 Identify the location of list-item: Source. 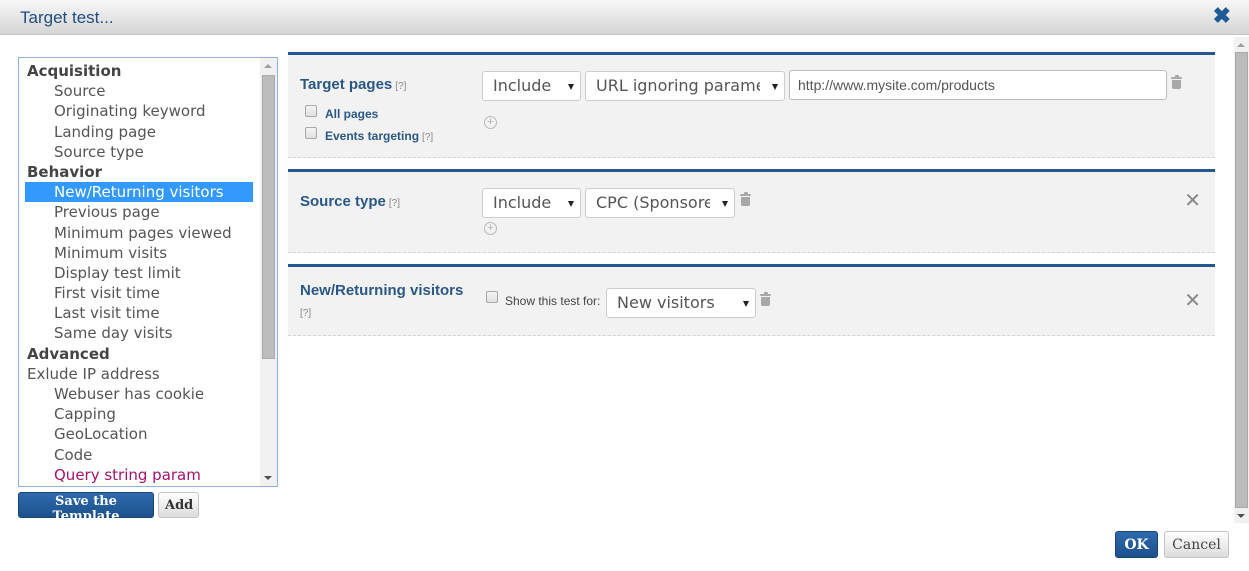
(139, 91).